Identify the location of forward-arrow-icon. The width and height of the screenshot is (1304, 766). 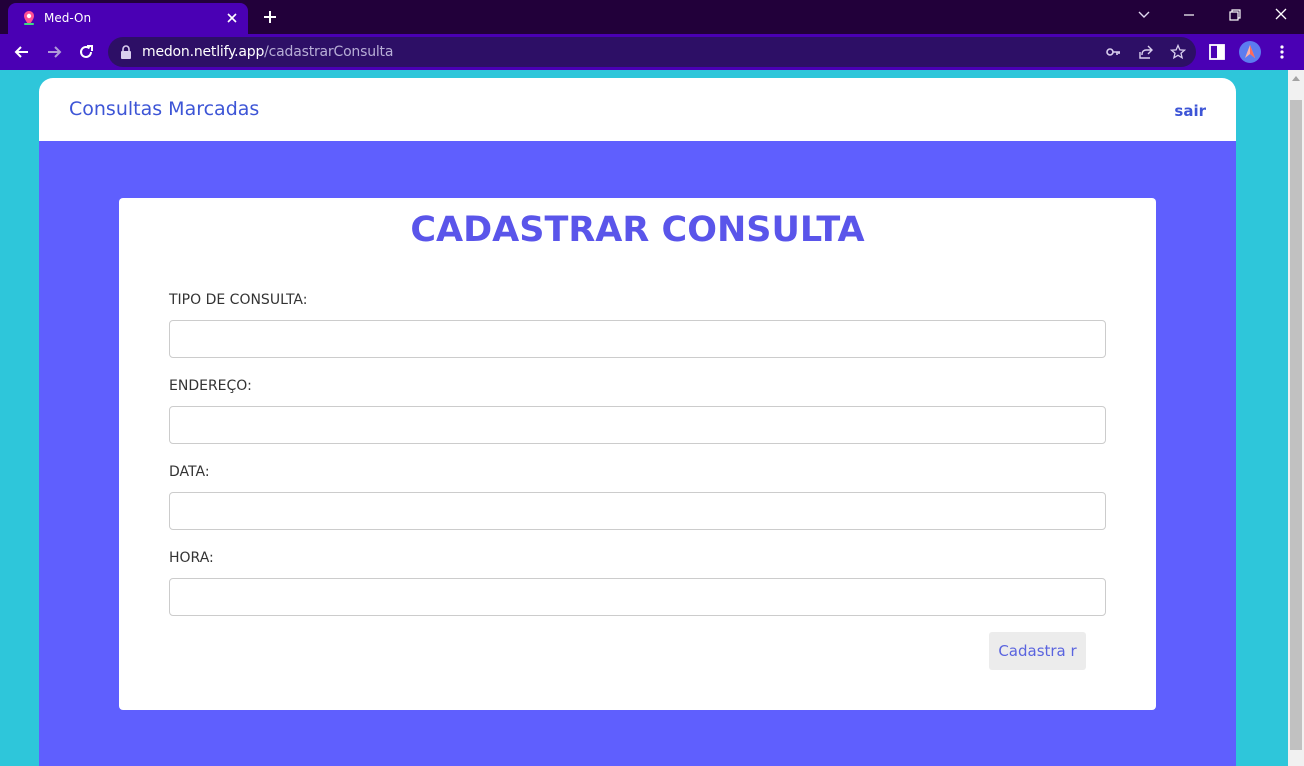
(54, 52).